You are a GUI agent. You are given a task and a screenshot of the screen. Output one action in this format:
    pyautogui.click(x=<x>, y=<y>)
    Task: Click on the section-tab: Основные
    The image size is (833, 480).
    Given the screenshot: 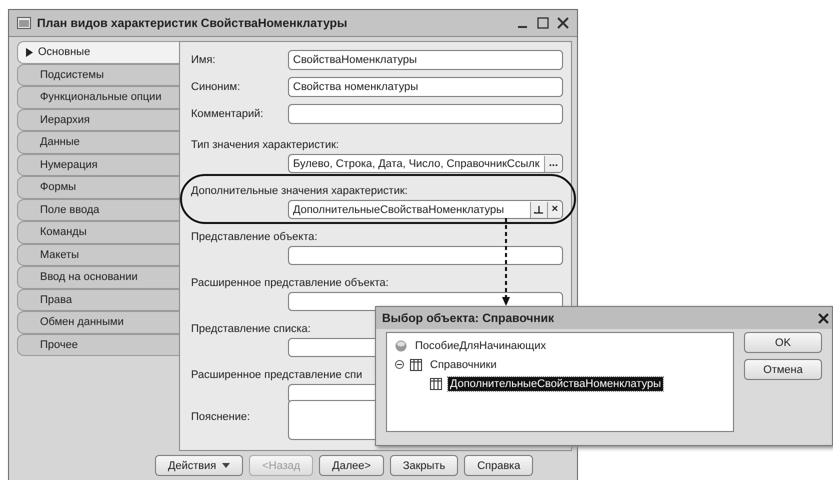 What is the action you would take?
    pyautogui.click(x=98, y=52)
    